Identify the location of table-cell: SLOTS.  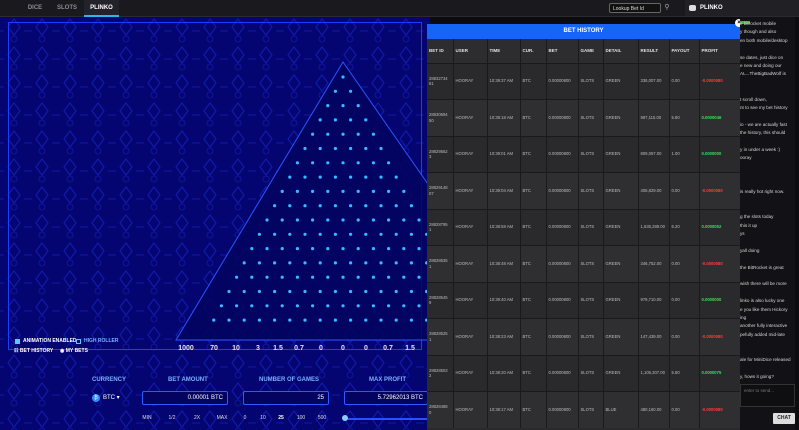
(591, 117).